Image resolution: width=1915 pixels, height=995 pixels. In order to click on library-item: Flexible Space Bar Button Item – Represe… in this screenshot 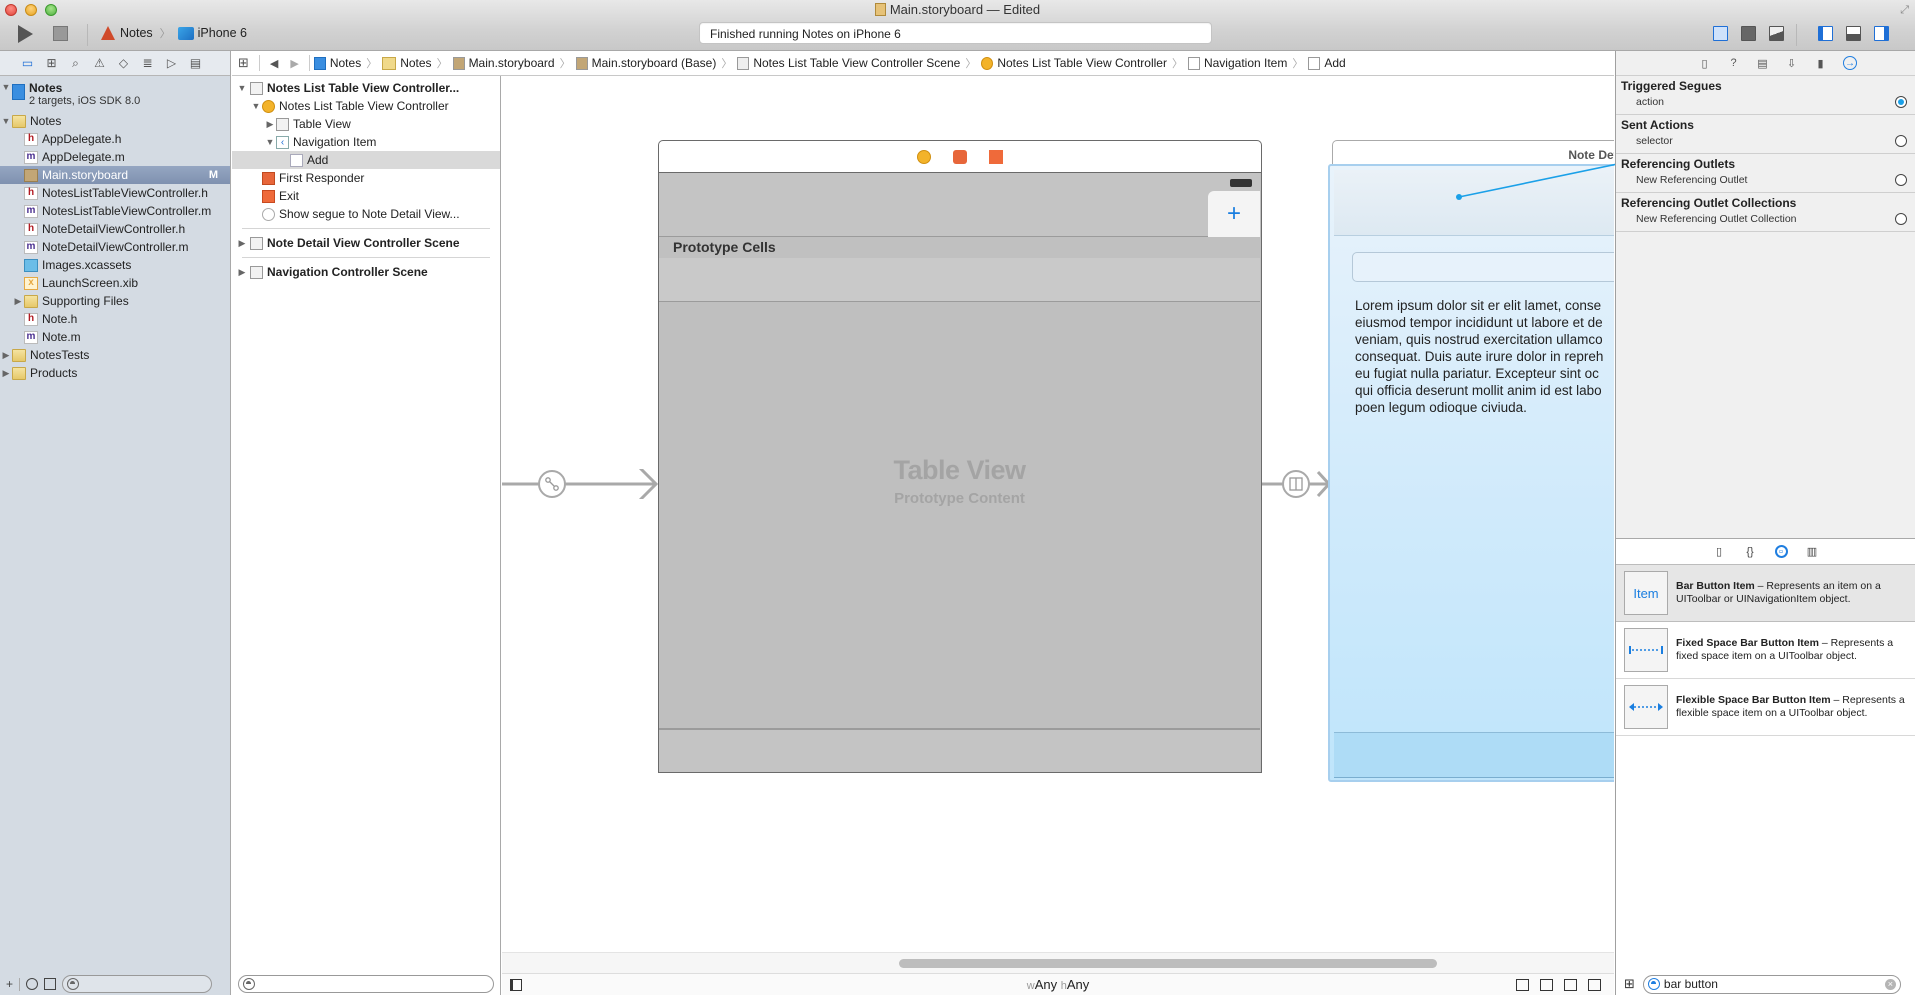, I will do `click(1765, 707)`.